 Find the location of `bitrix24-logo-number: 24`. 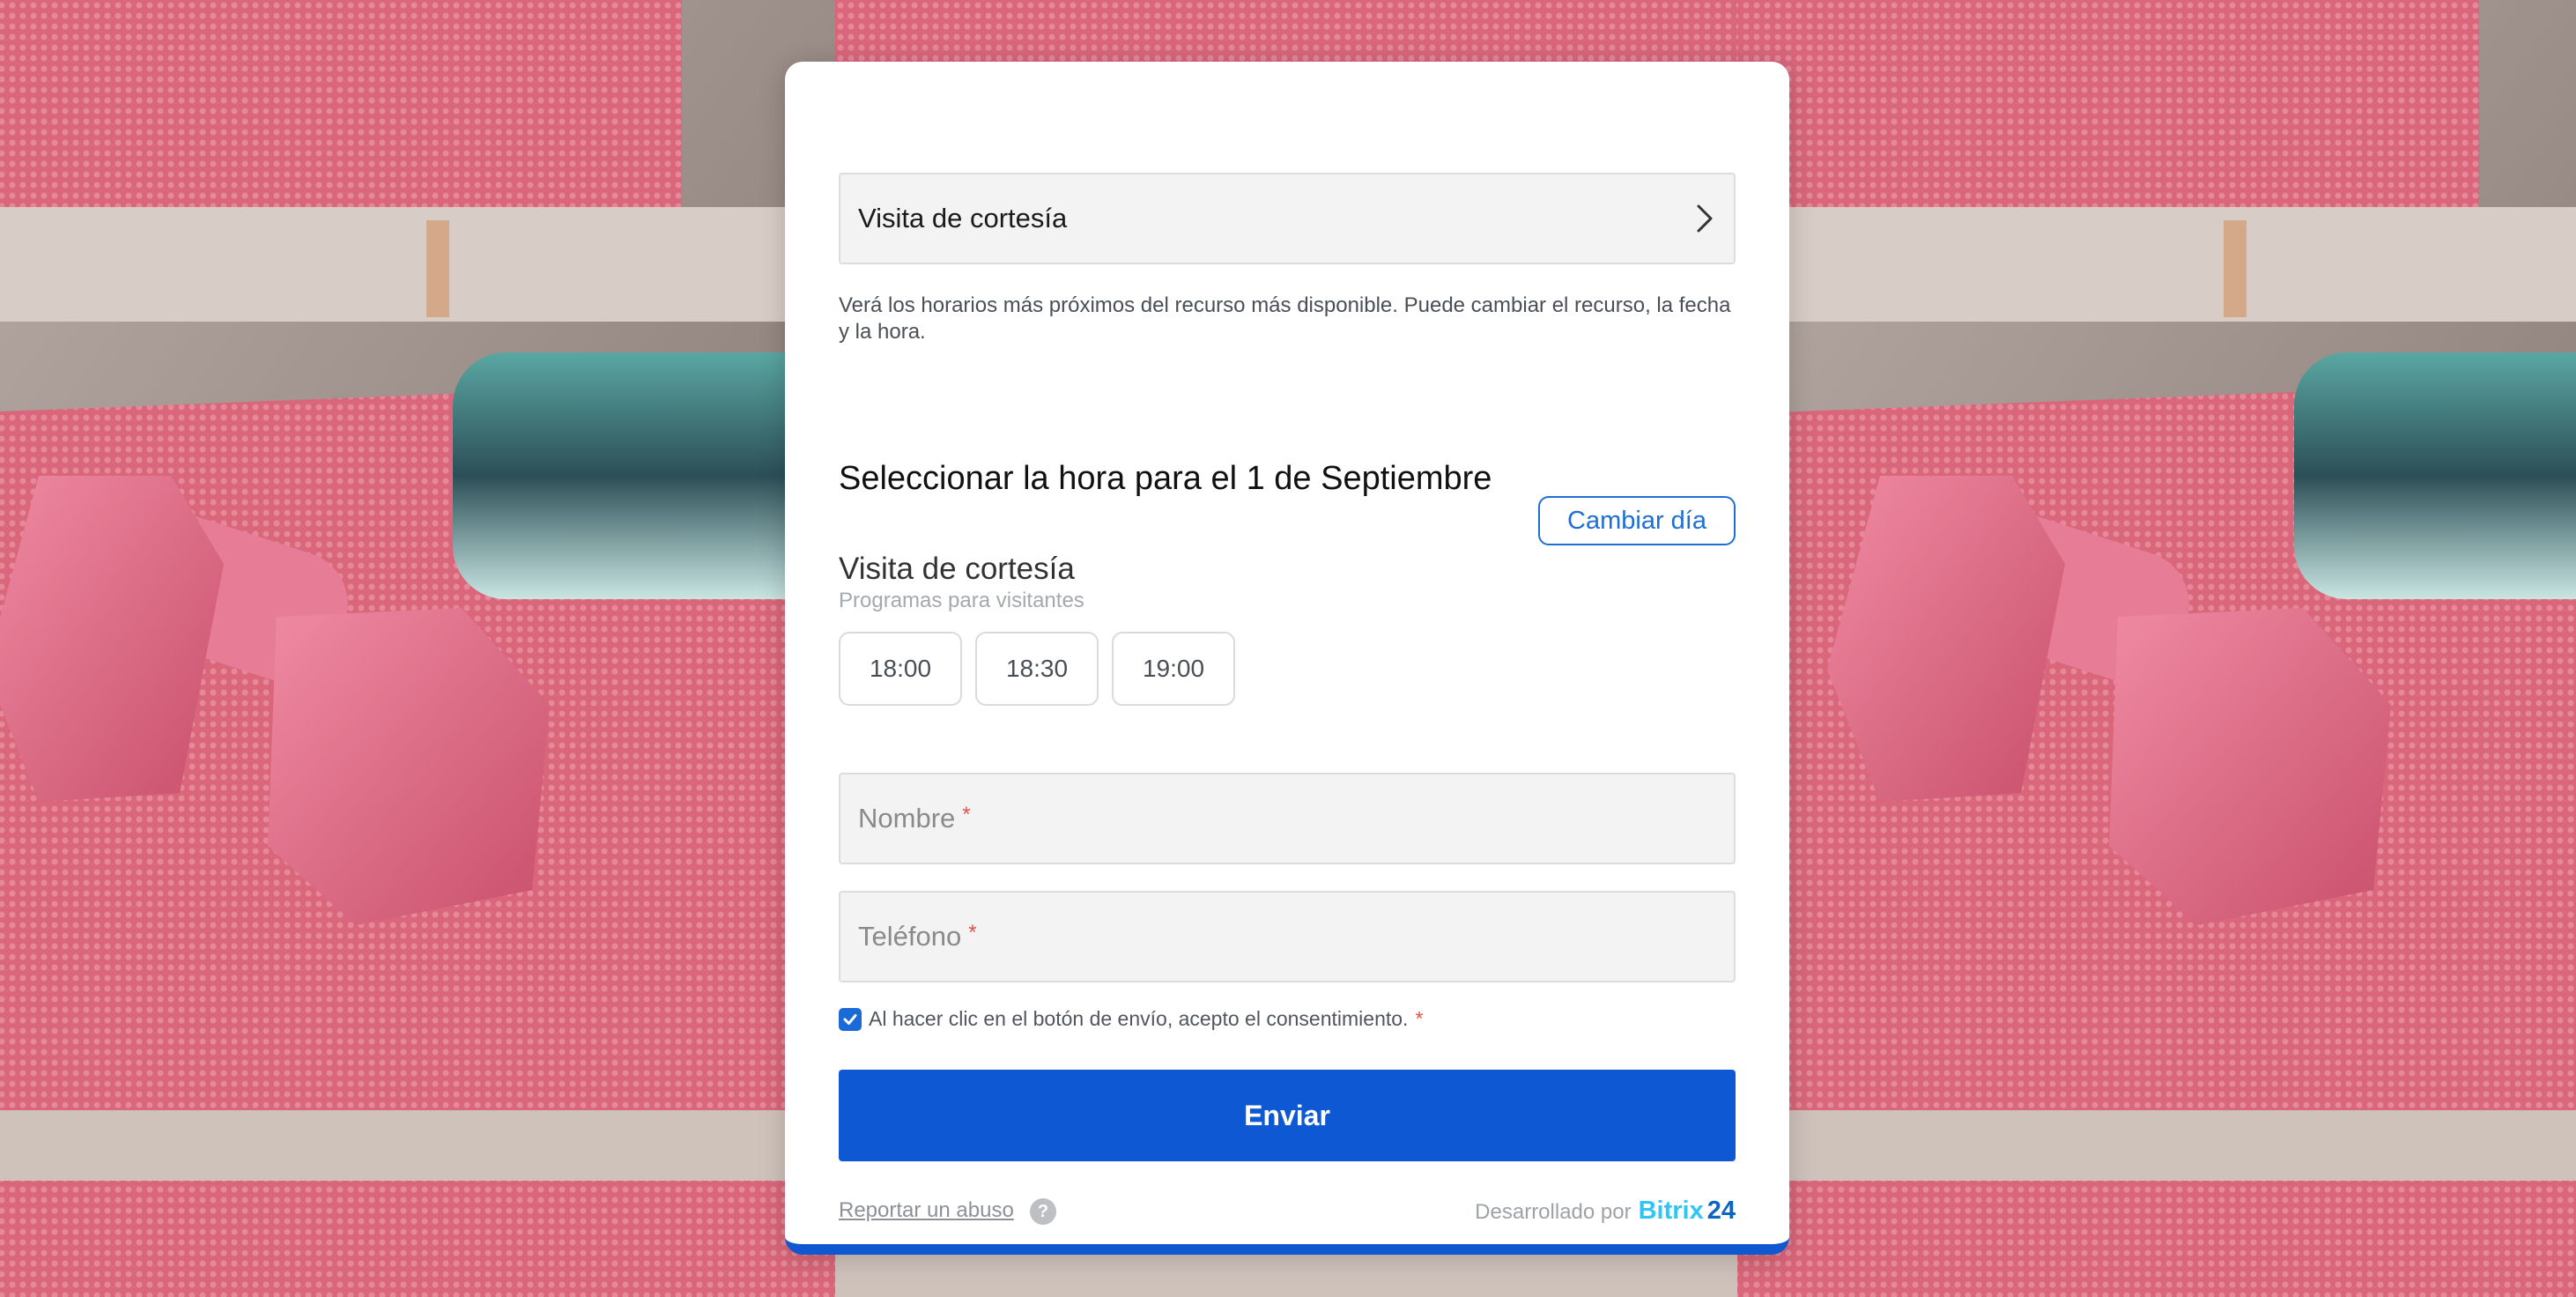

bitrix24-logo-number: 24 is located at coordinates (1721, 1211).